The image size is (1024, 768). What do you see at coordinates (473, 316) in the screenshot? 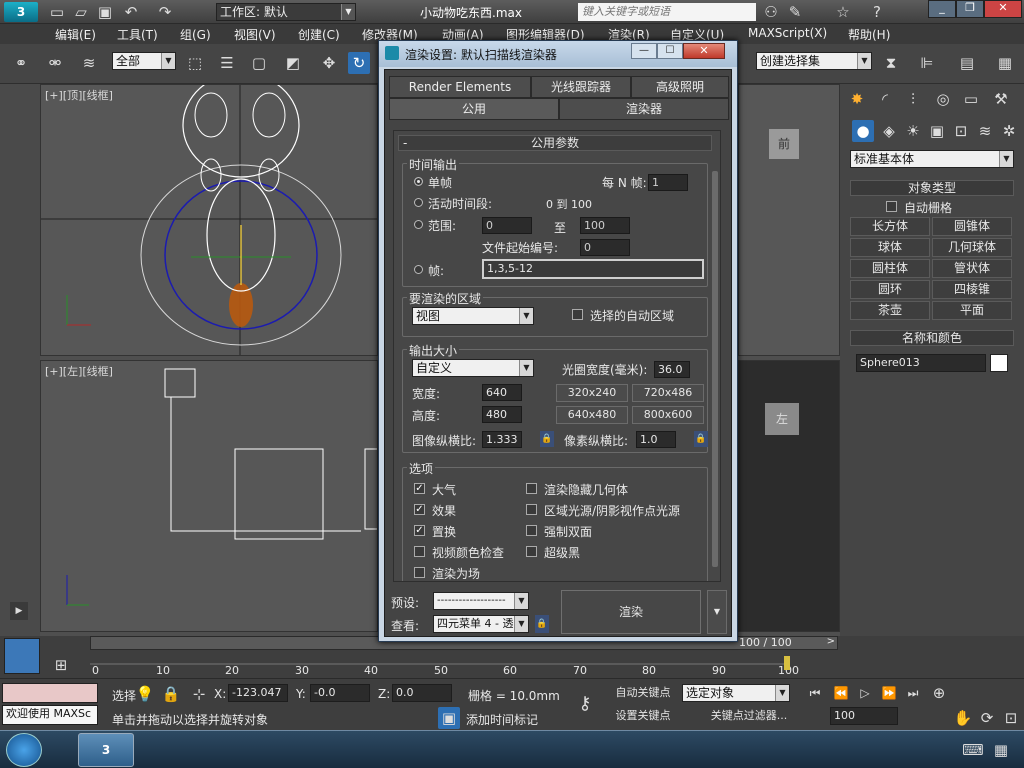
I see `render-area-dropdown: 视图 ▼` at bounding box center [473, 316].